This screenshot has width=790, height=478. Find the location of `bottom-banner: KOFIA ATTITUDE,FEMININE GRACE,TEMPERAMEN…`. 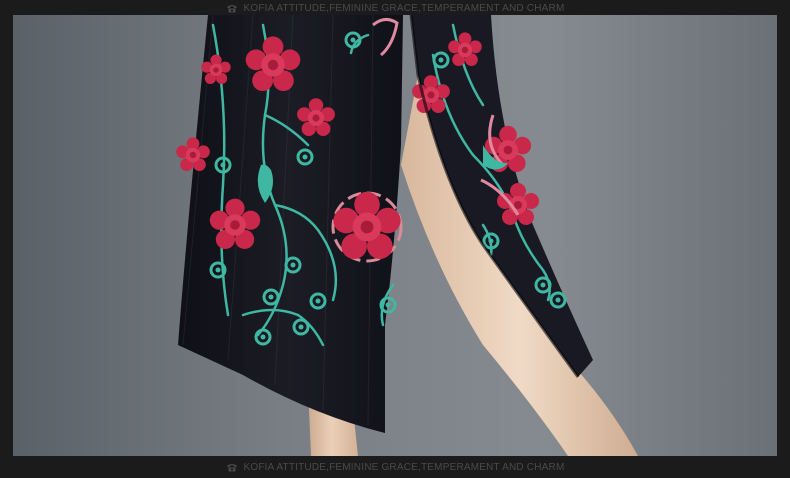

bottom-banner: KOFIA ATTITUDE,FEMININE GRACE,TEMPERAMEN… is located at coordinates (395, 467).